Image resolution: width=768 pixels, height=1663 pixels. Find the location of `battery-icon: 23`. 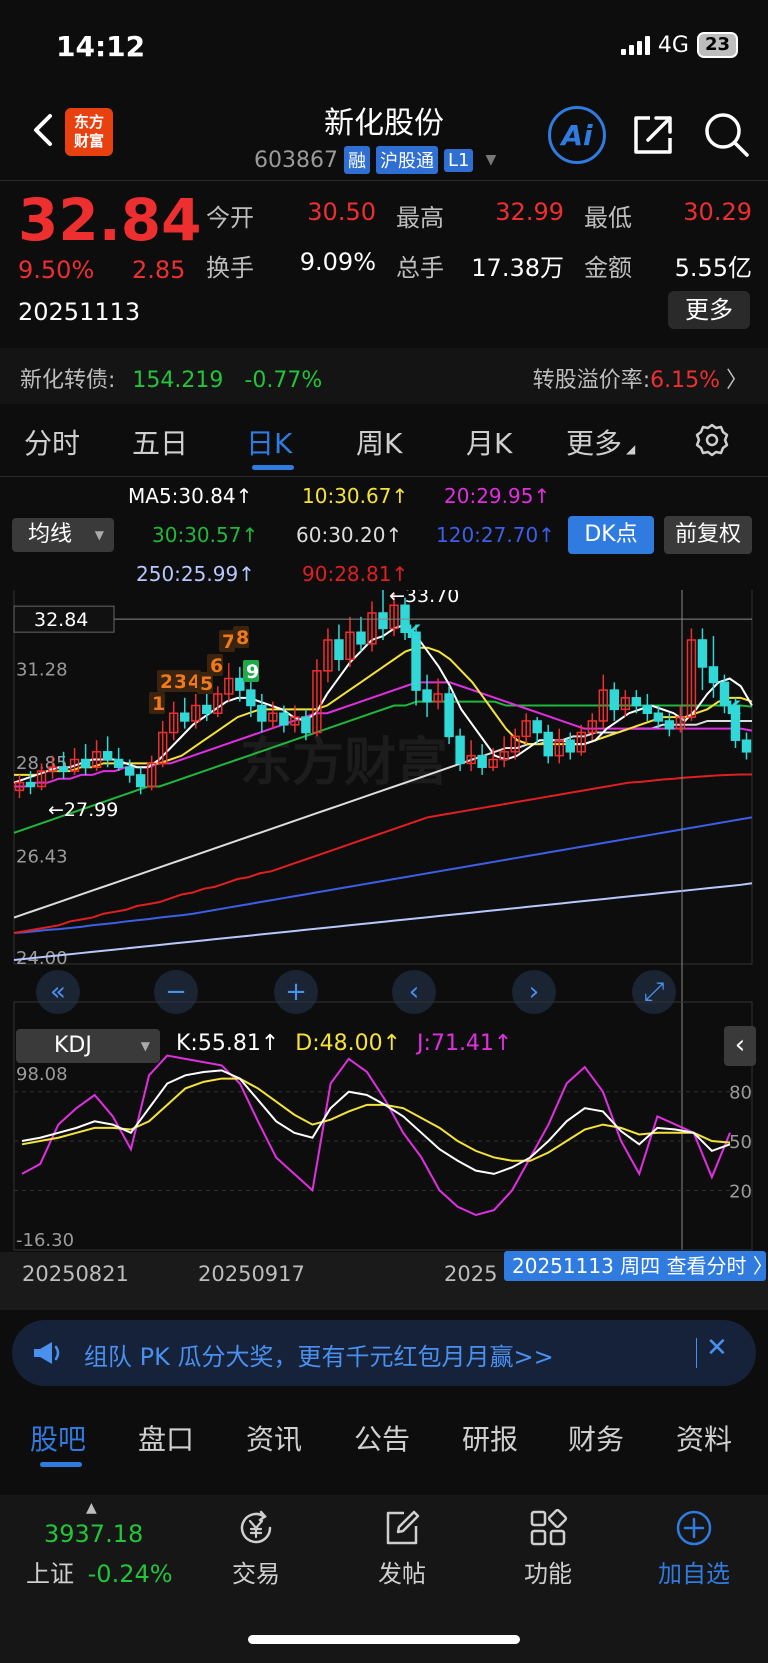

battery-icon: 23 is located at coordinates (717, 45).